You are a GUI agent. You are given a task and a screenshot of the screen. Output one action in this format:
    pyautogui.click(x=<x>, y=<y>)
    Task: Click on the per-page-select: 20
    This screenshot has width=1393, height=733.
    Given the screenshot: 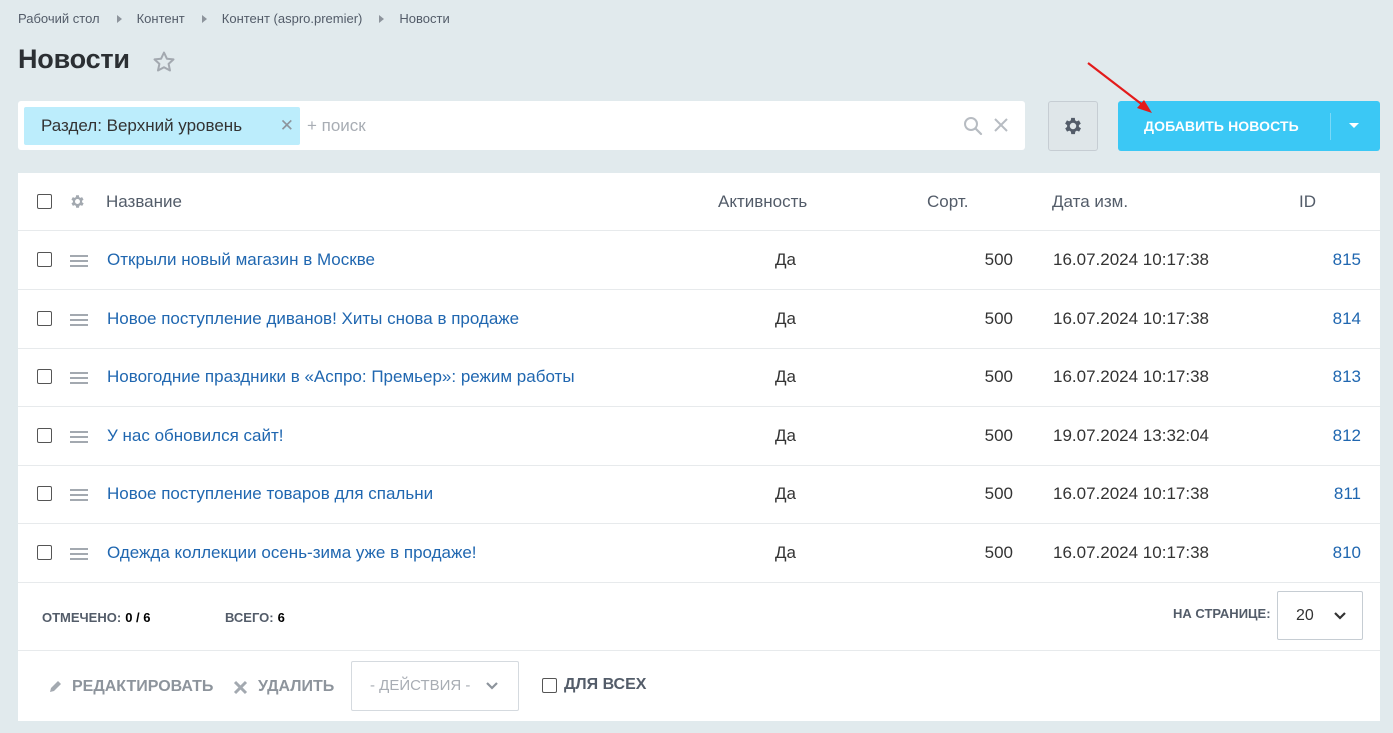 What is the action you would take?
    pyautogui.click(x=1320, y=615)
    